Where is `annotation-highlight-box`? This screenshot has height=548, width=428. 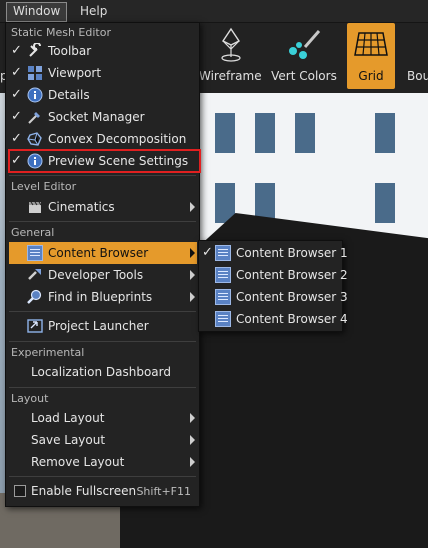
annotation-highlight-box is located at coordinates (104, 161).